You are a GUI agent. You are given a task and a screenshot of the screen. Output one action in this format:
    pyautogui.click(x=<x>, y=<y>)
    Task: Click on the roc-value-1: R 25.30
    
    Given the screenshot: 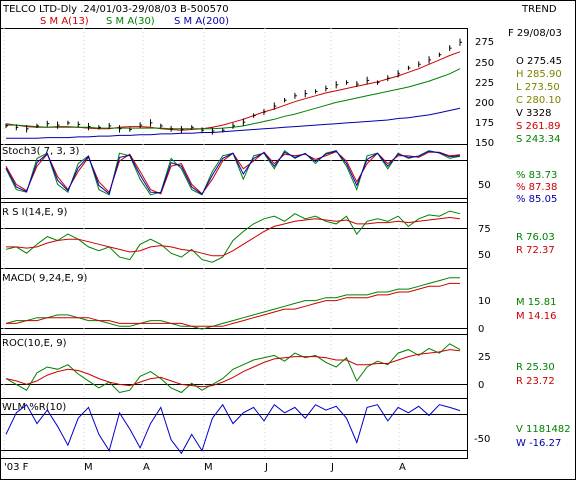 What is the action you would take?
    pyautogui.click(x=535, y=367)
    